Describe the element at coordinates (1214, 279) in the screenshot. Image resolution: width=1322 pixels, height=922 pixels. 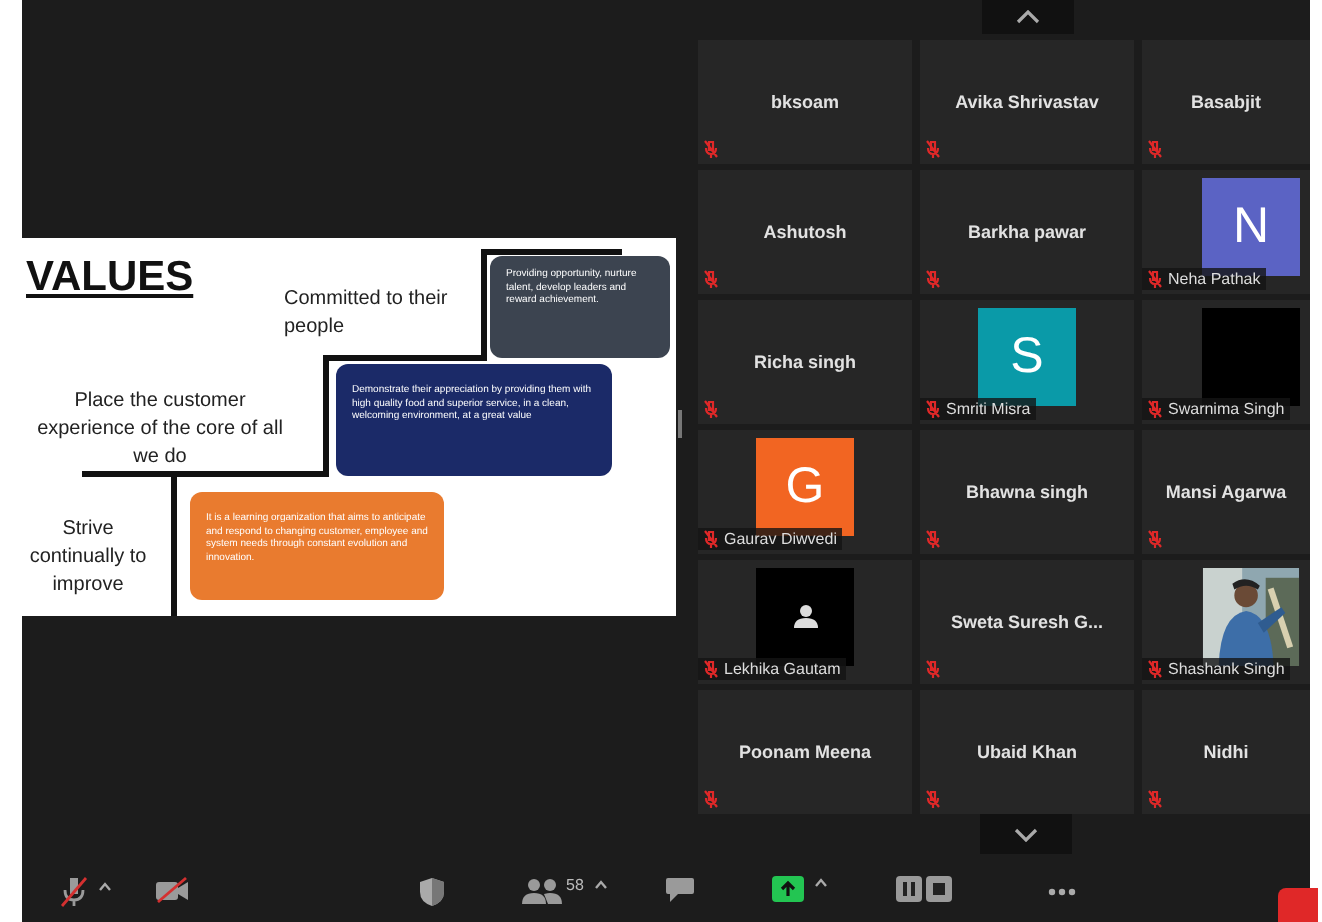
I see `participant-name: Neha Pathak` at that location.